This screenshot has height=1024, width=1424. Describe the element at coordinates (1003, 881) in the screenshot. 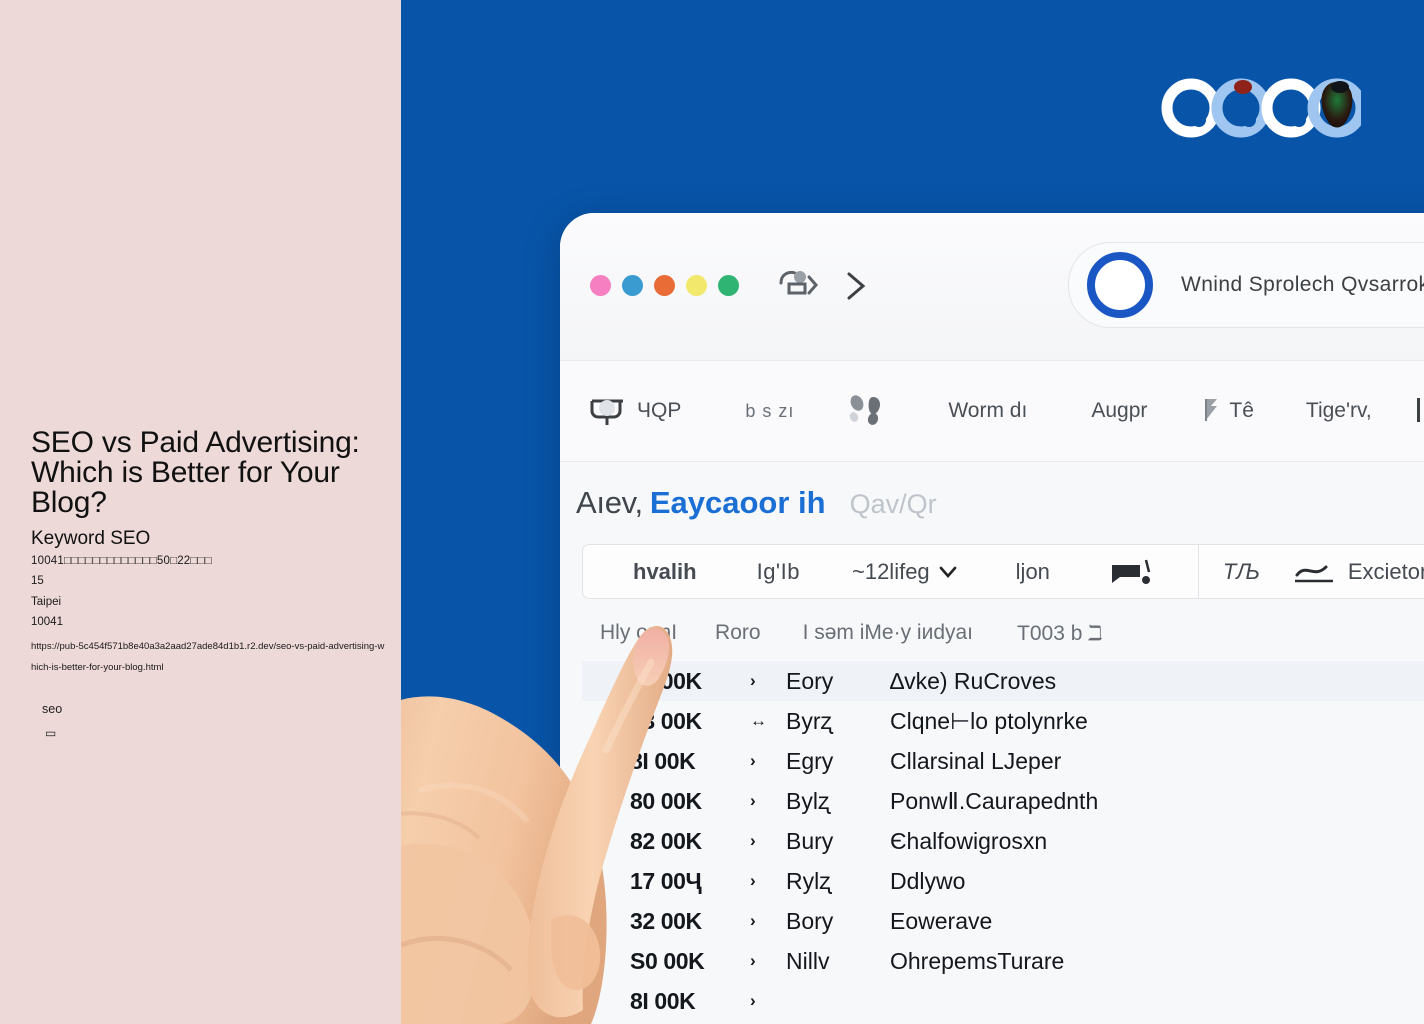

I see `table-row: 17 00Ҷ › Rylʐ Ddlywo` at that location.